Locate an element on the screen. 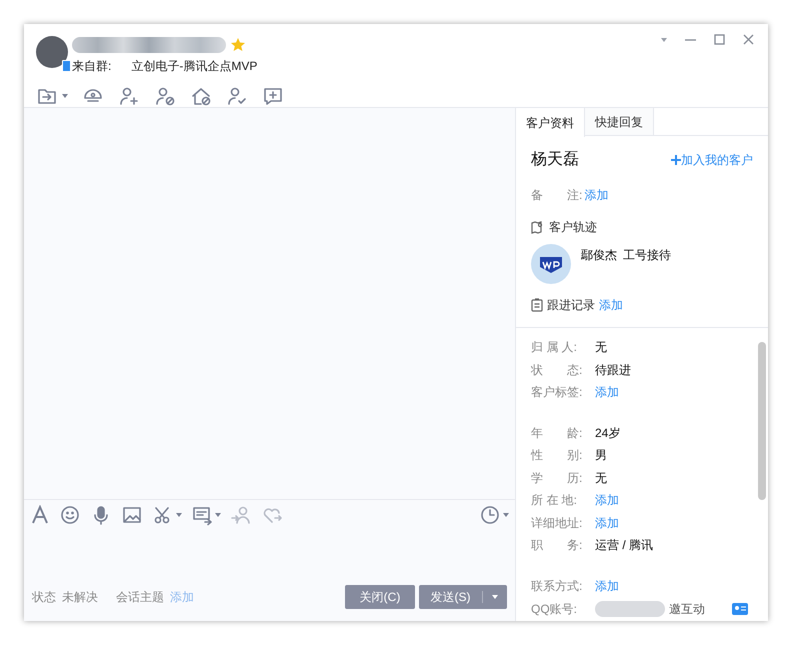  field-value: 男 is located at coordinates (601, 455).